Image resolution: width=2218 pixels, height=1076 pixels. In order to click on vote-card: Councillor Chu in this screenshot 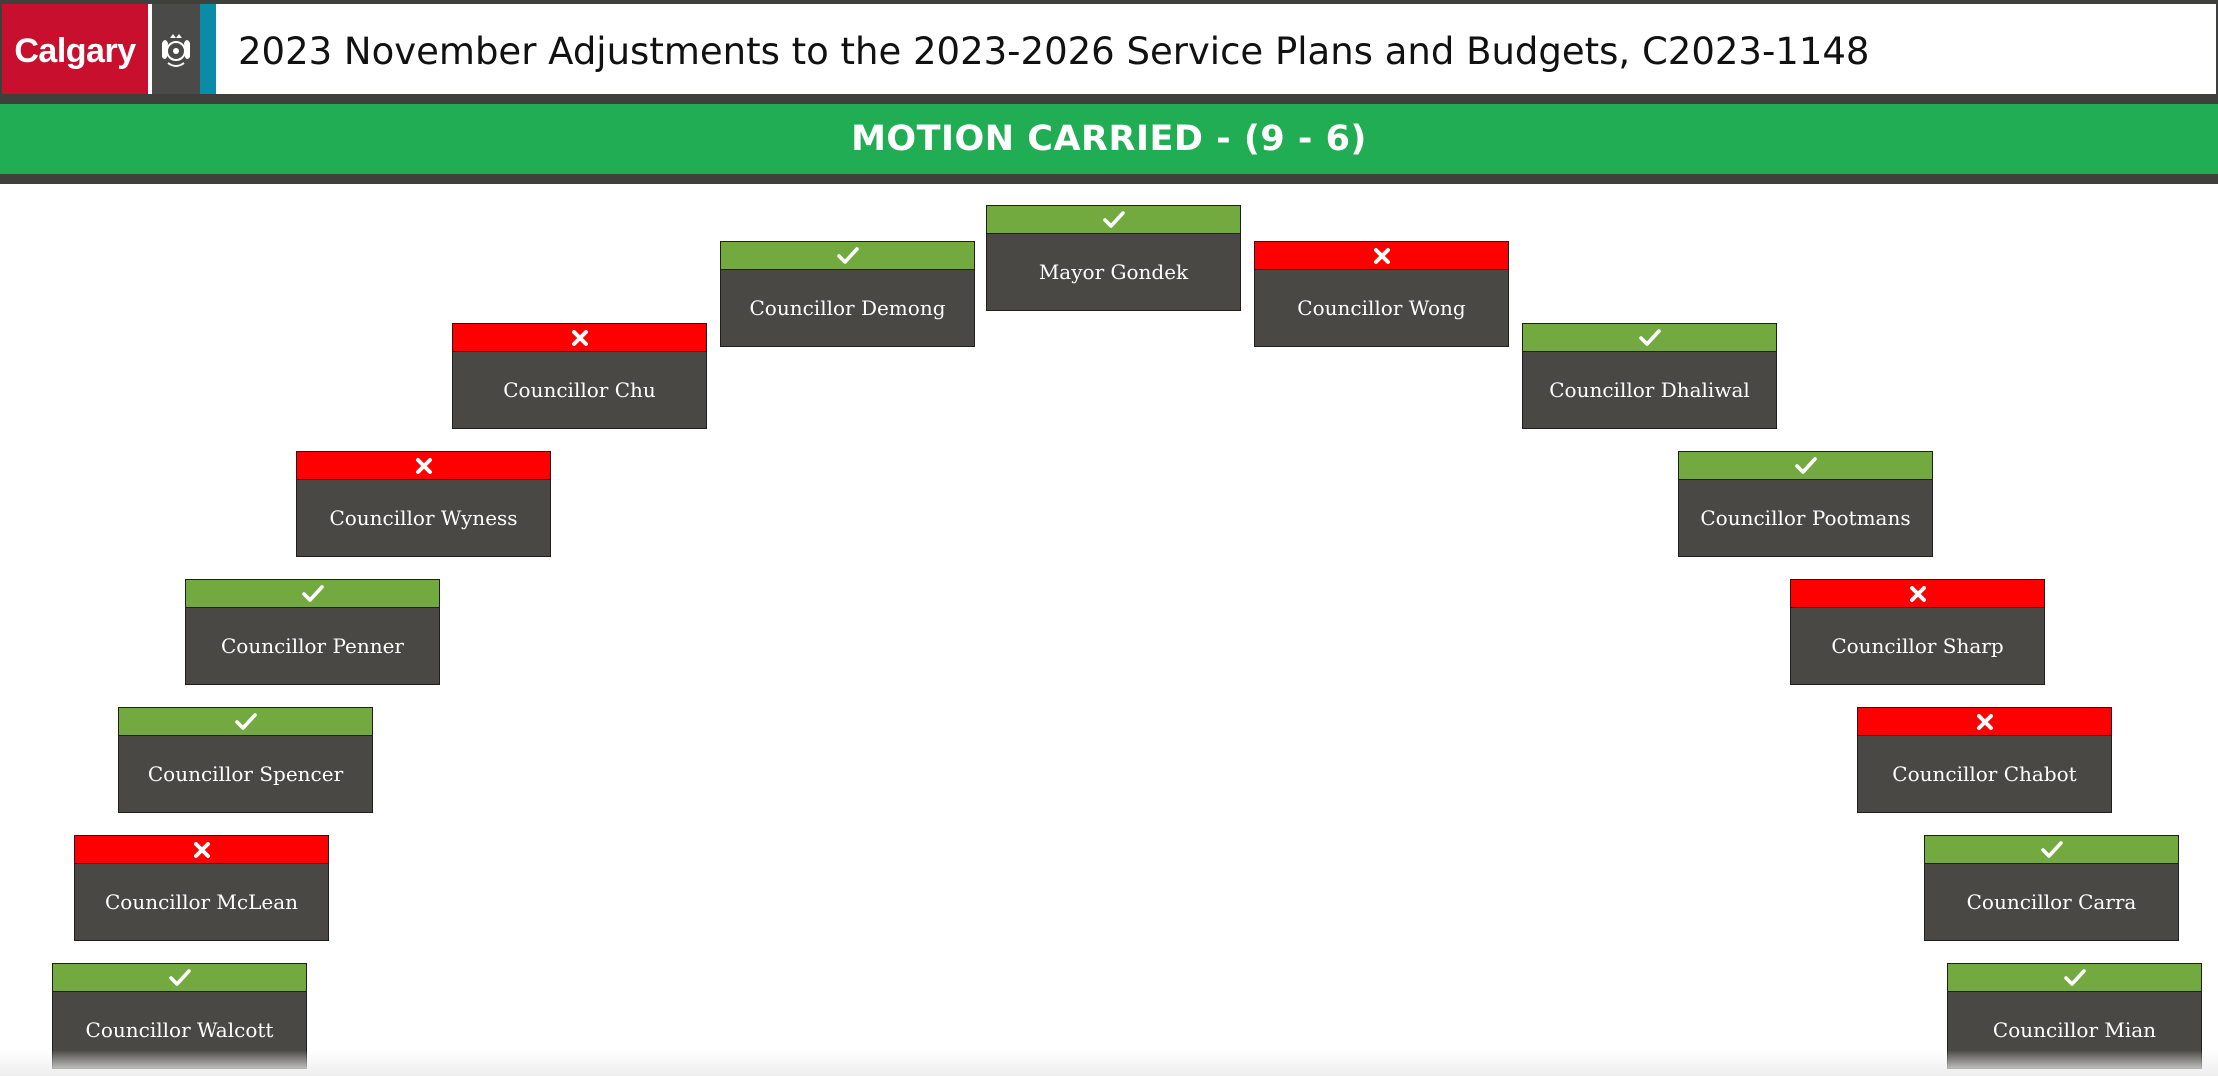, I will do `click(579, 376)`.